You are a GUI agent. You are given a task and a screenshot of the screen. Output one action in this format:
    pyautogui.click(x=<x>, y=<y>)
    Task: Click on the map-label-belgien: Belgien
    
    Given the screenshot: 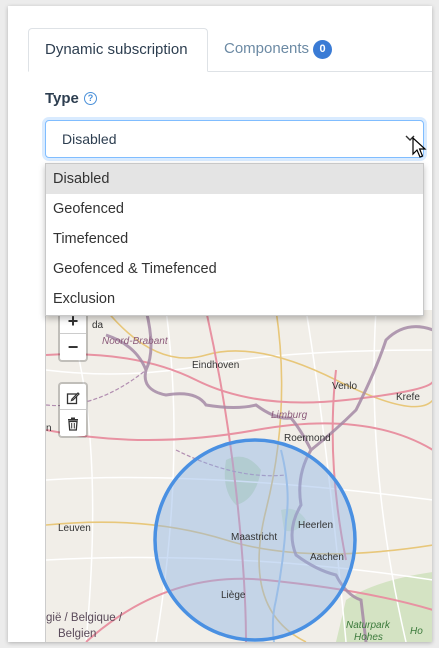 What is the action you would take?
    pyautogui.click(x=77, y=634)
    